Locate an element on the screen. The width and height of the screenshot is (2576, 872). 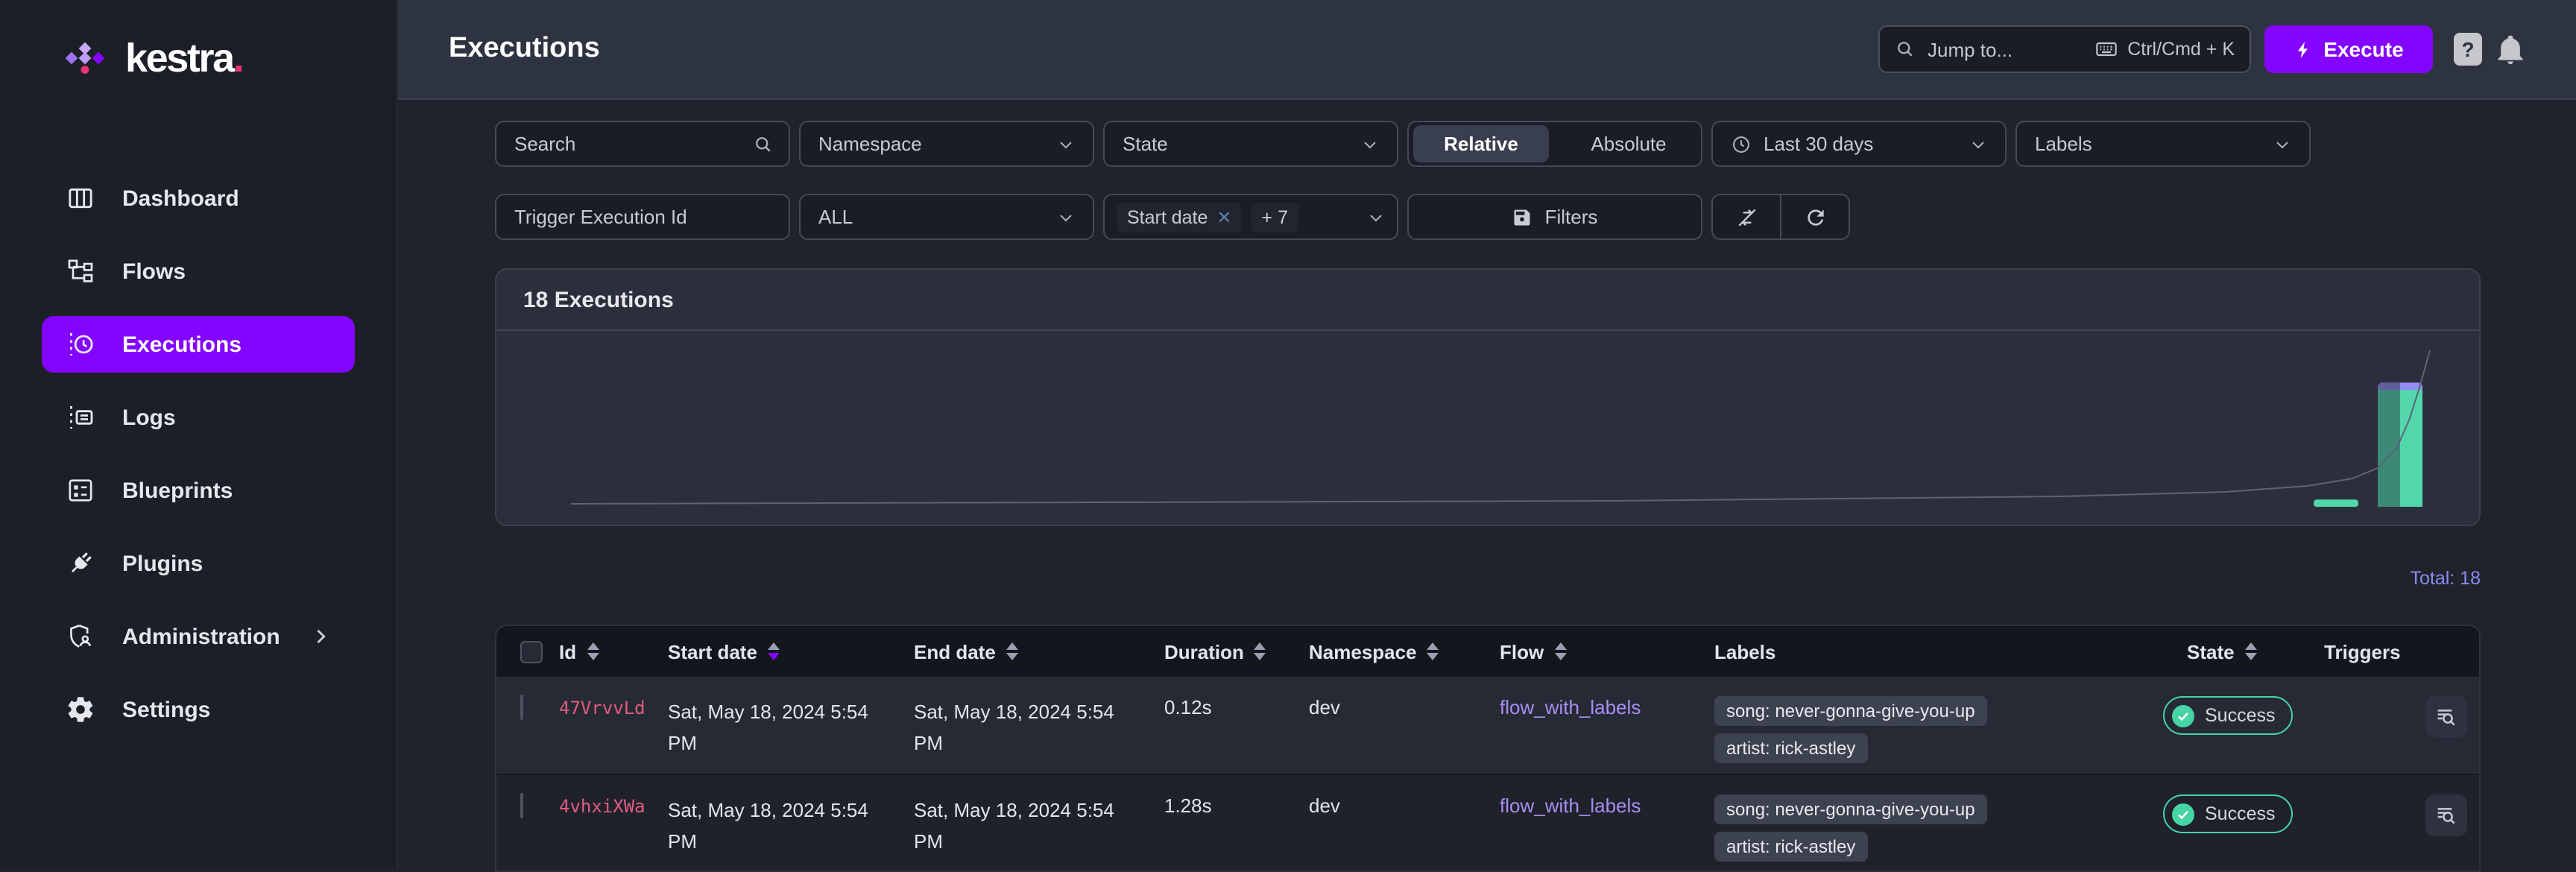
sidebar-item-logs: Logs is located at coordinates (198, 417).